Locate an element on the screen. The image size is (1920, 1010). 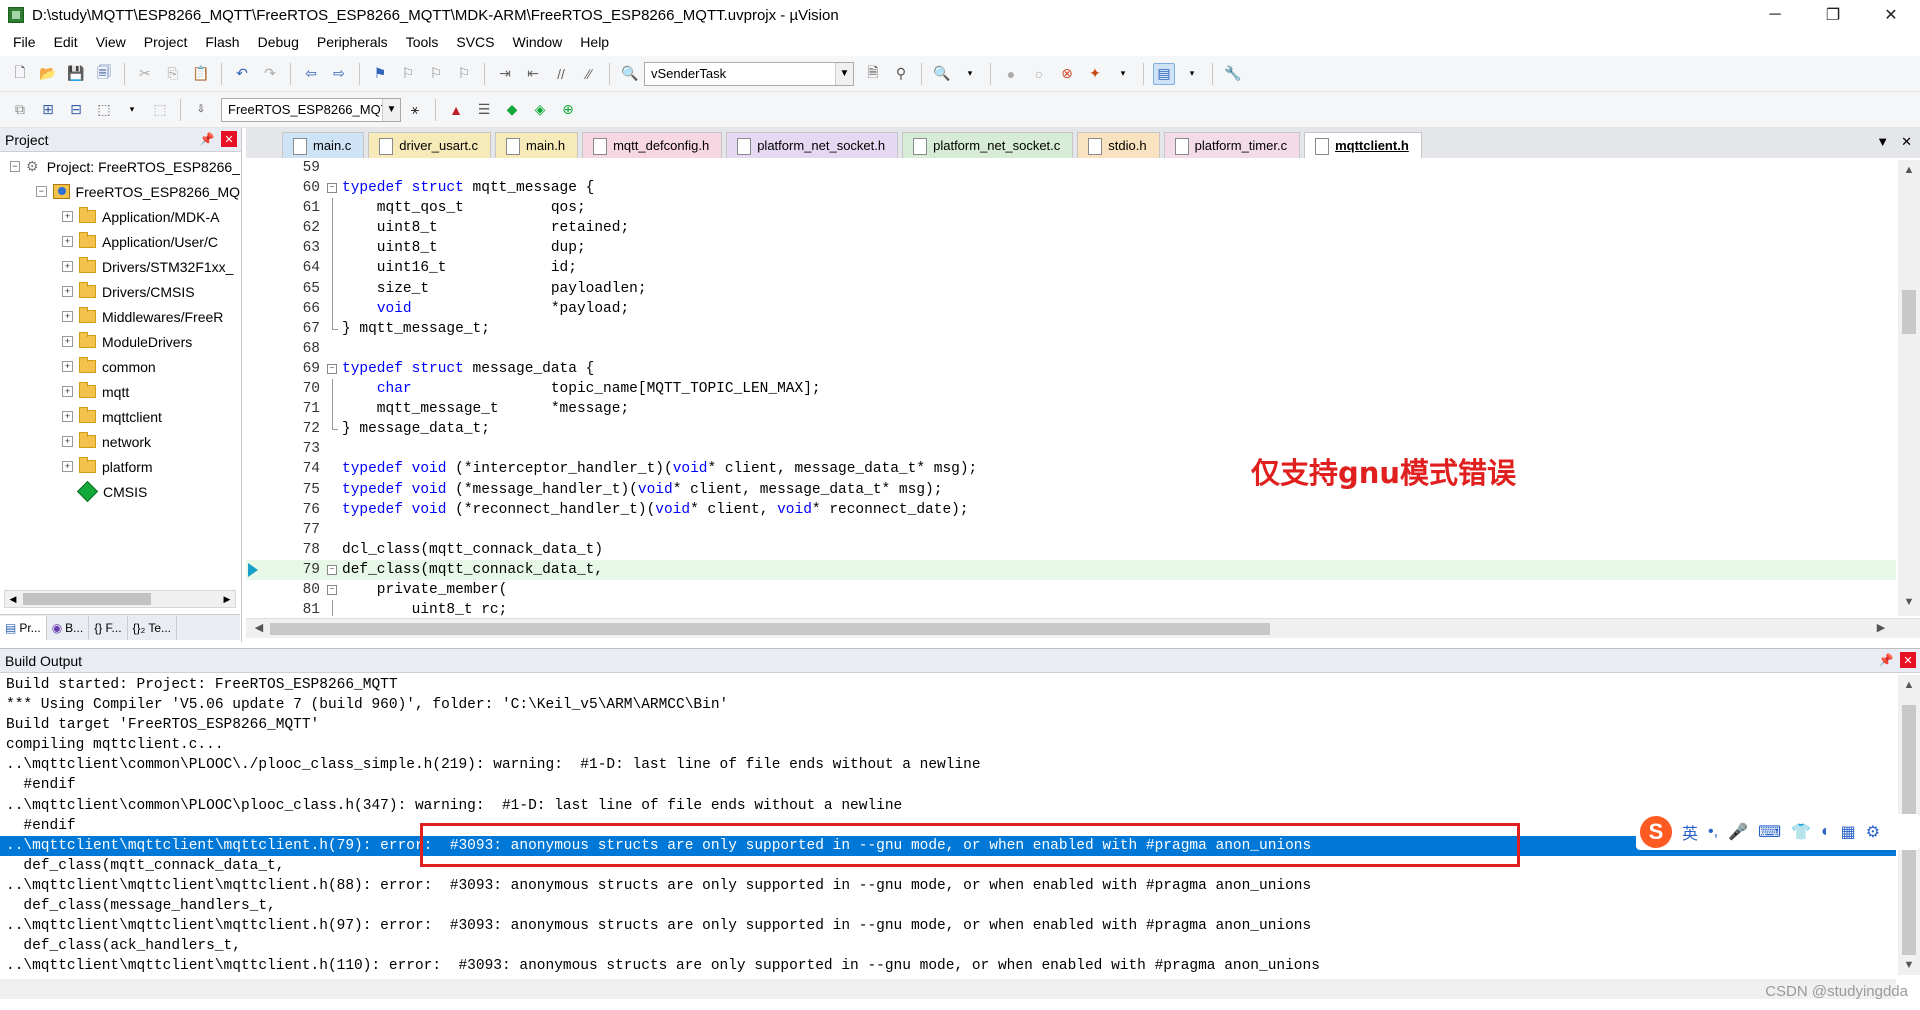
clear-bookmarks-icon: ⚐ is located at coordinates (464, 74).